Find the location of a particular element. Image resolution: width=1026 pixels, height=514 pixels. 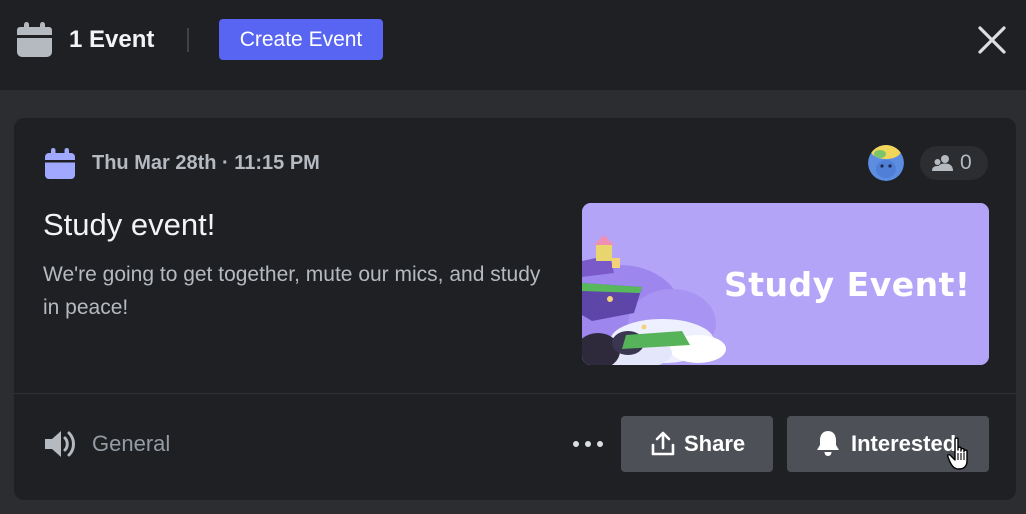

card-divider is located at coordinates (515, 393).